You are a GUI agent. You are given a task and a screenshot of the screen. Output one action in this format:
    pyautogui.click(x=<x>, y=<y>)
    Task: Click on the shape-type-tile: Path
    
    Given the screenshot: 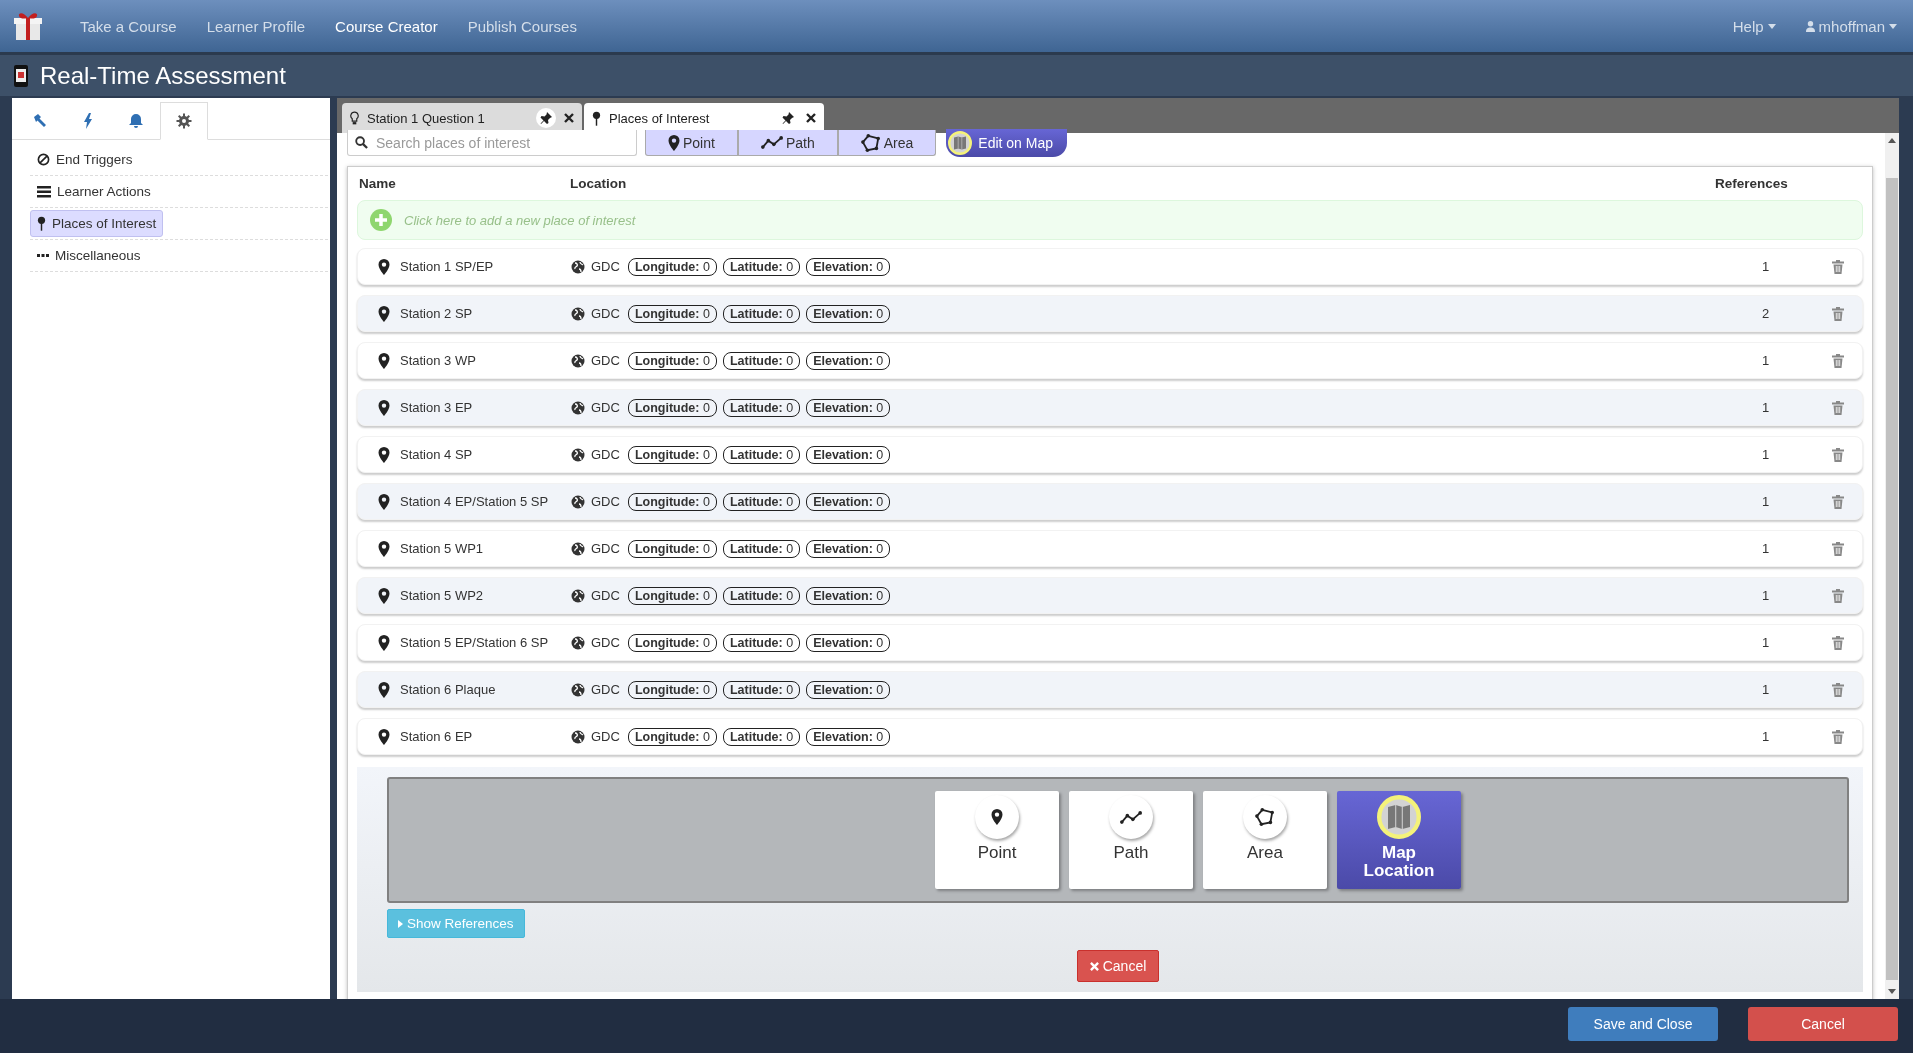 What is the action you would take?
    pyautogui.click(x=1131, y=840)
    